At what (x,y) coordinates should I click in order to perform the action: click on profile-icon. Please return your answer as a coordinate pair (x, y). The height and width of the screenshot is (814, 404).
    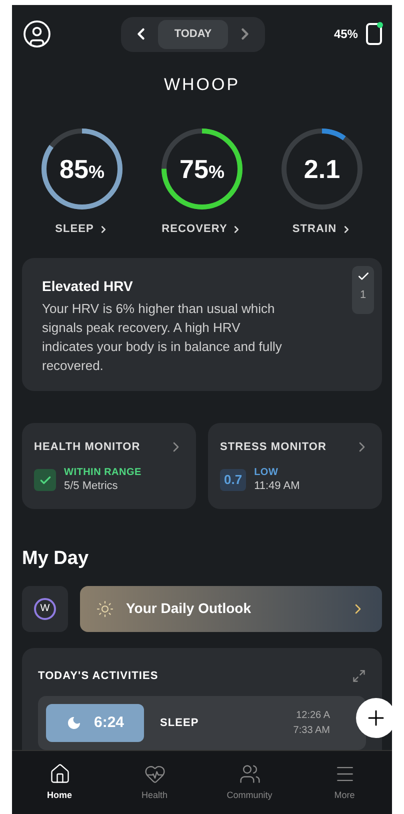
    Looking at the image, I should click on (37, 34).